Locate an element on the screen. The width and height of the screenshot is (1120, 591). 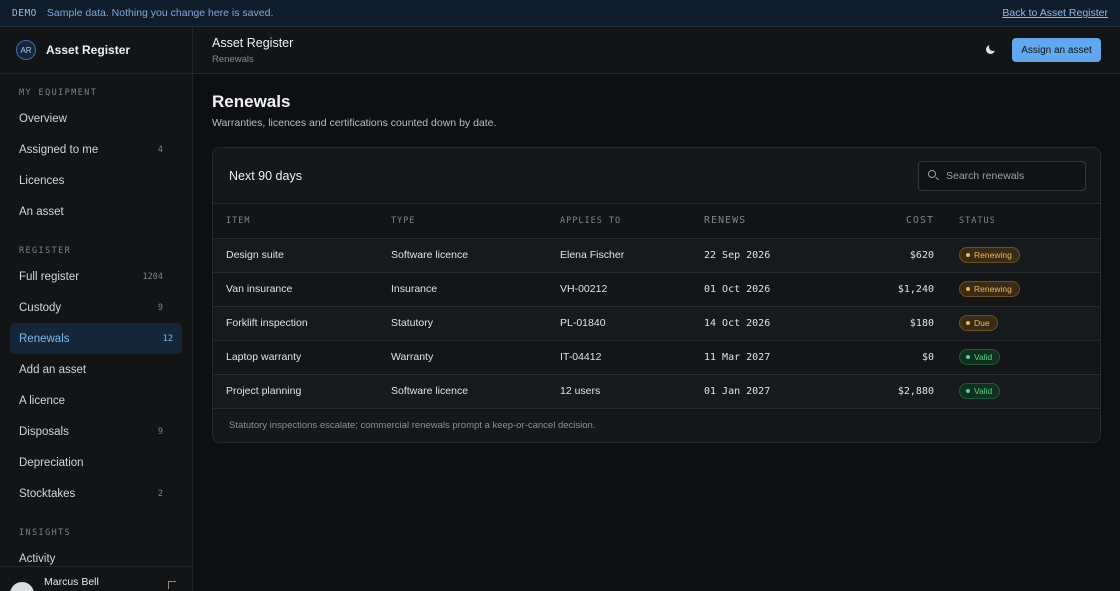
sidebar-item-label: Add an asset is located at coordinates (53, 369).